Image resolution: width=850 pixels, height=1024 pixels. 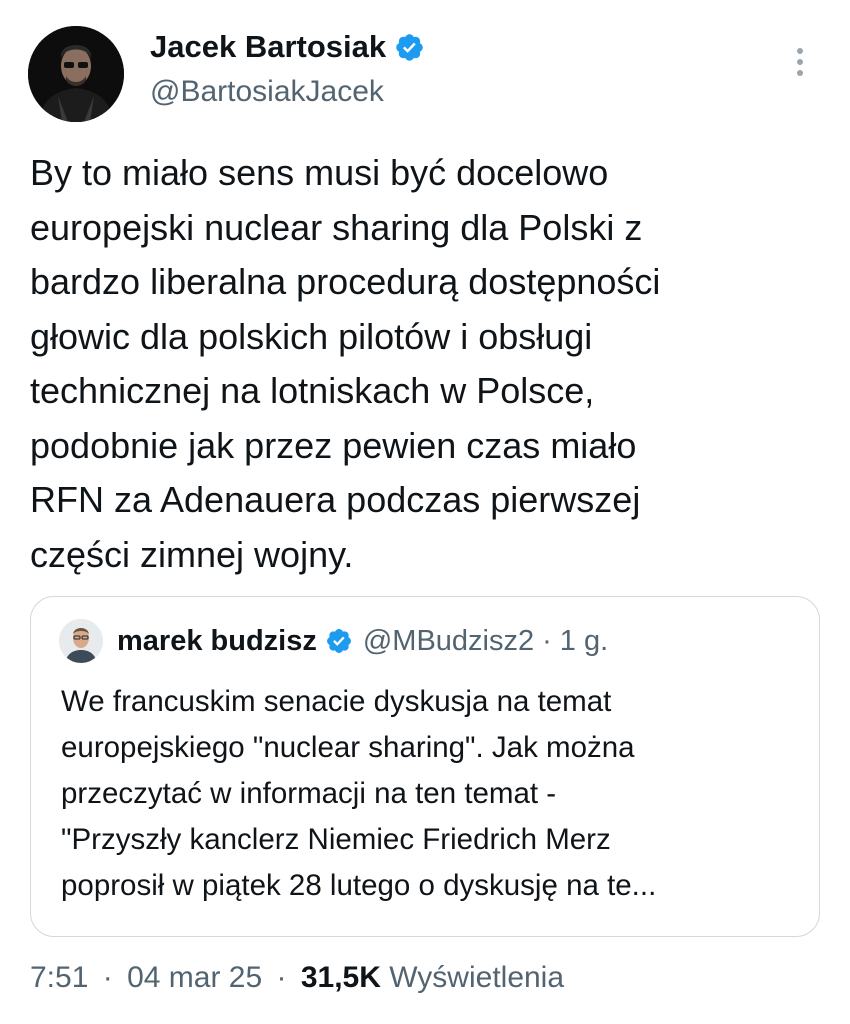 I want to click on author-avatar-image, so click(x=76, y=74).